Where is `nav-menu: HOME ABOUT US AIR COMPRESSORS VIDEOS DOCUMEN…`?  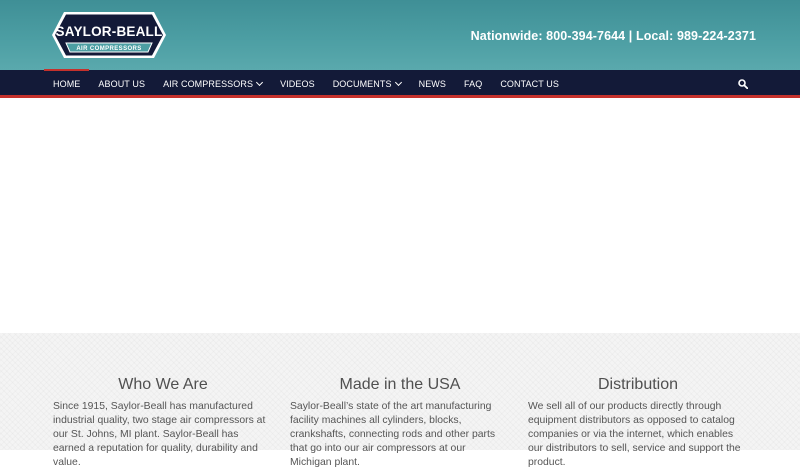 nav-menu: HOME ABOUT US AIR COMPRESSORS VIDEOS DOCUMEN… is located at coordinates (306, 83).